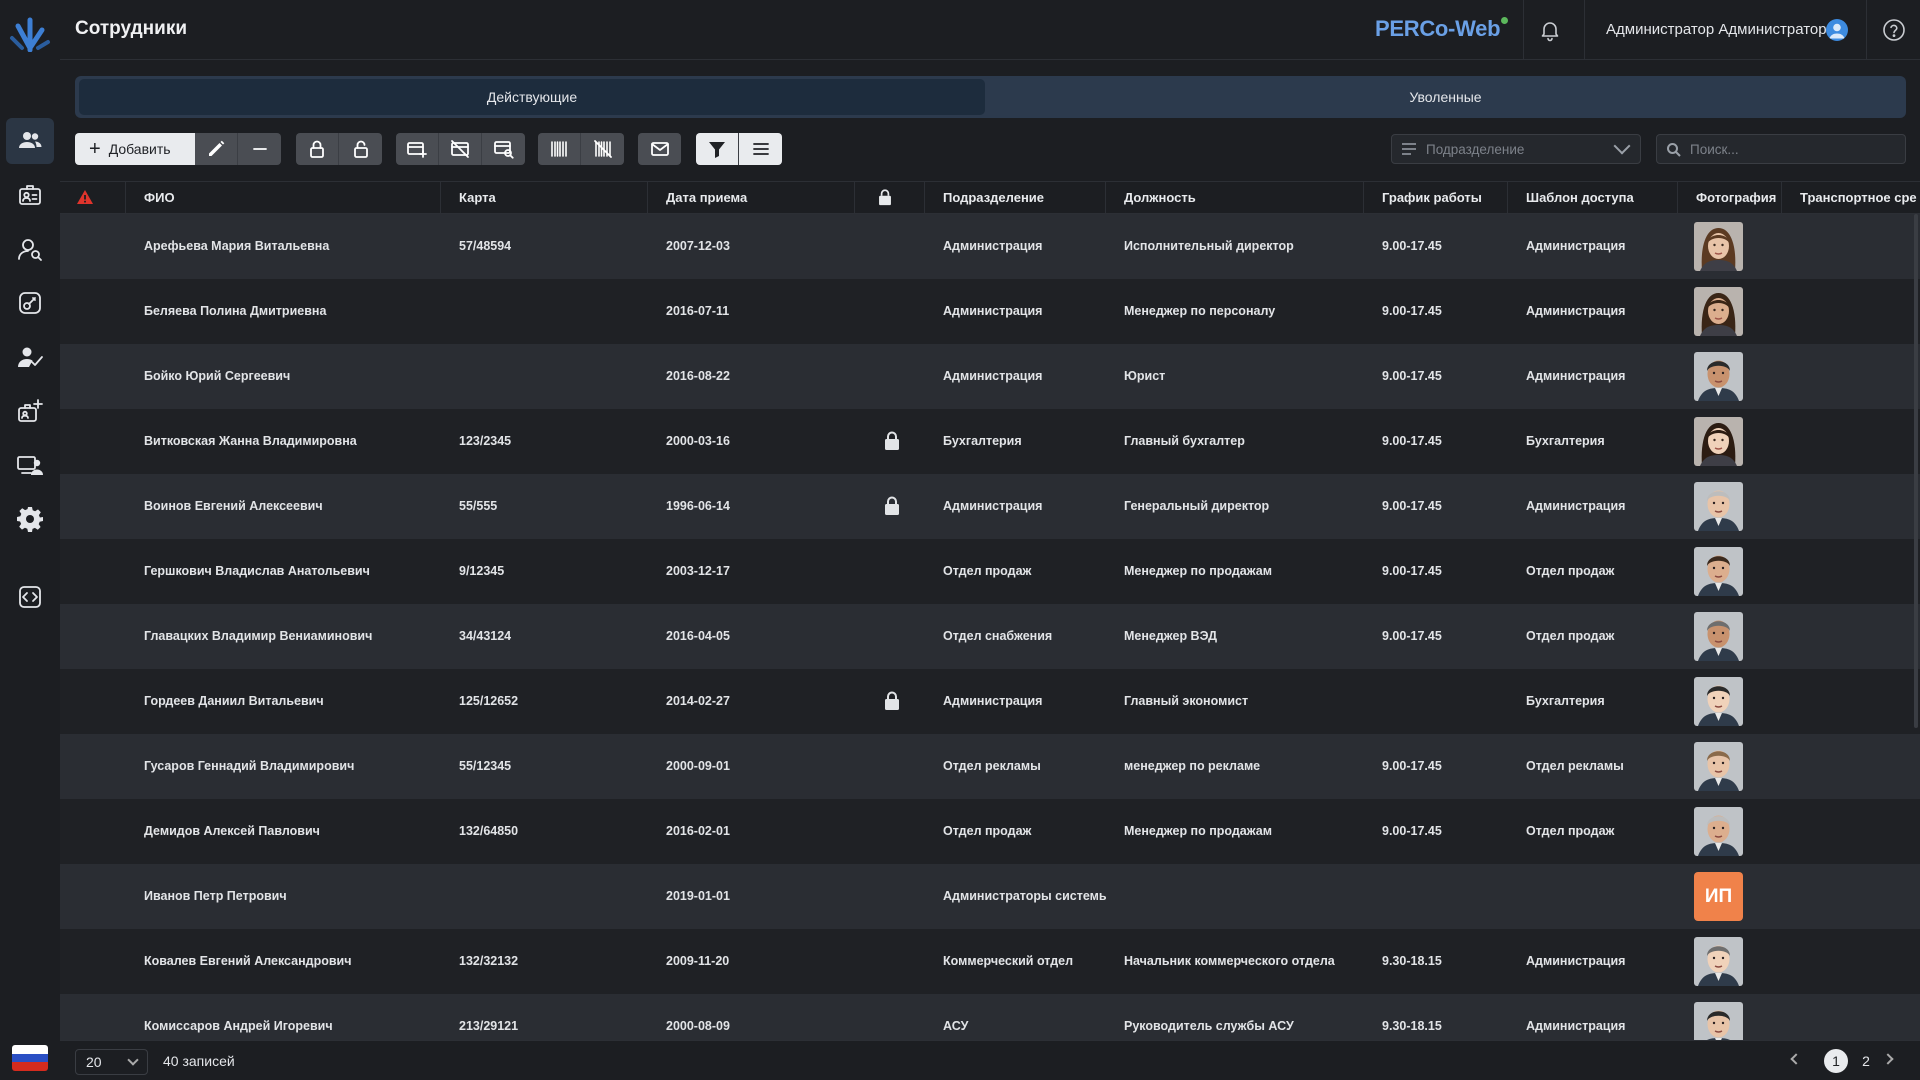 This screenshot has height=1080, width=1920. Describe the element at coordinates (1851, 198) in the screenshot. I see `column-header-vehicle: Транспортное сре` at that location.